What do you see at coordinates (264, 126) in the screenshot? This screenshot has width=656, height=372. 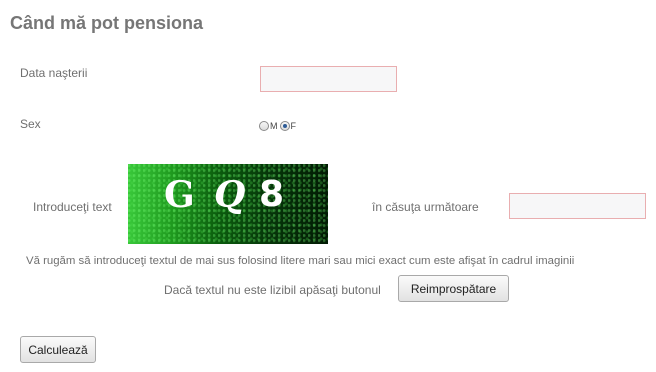 I see `sex-radio-m` at bounding box center [264, 126].